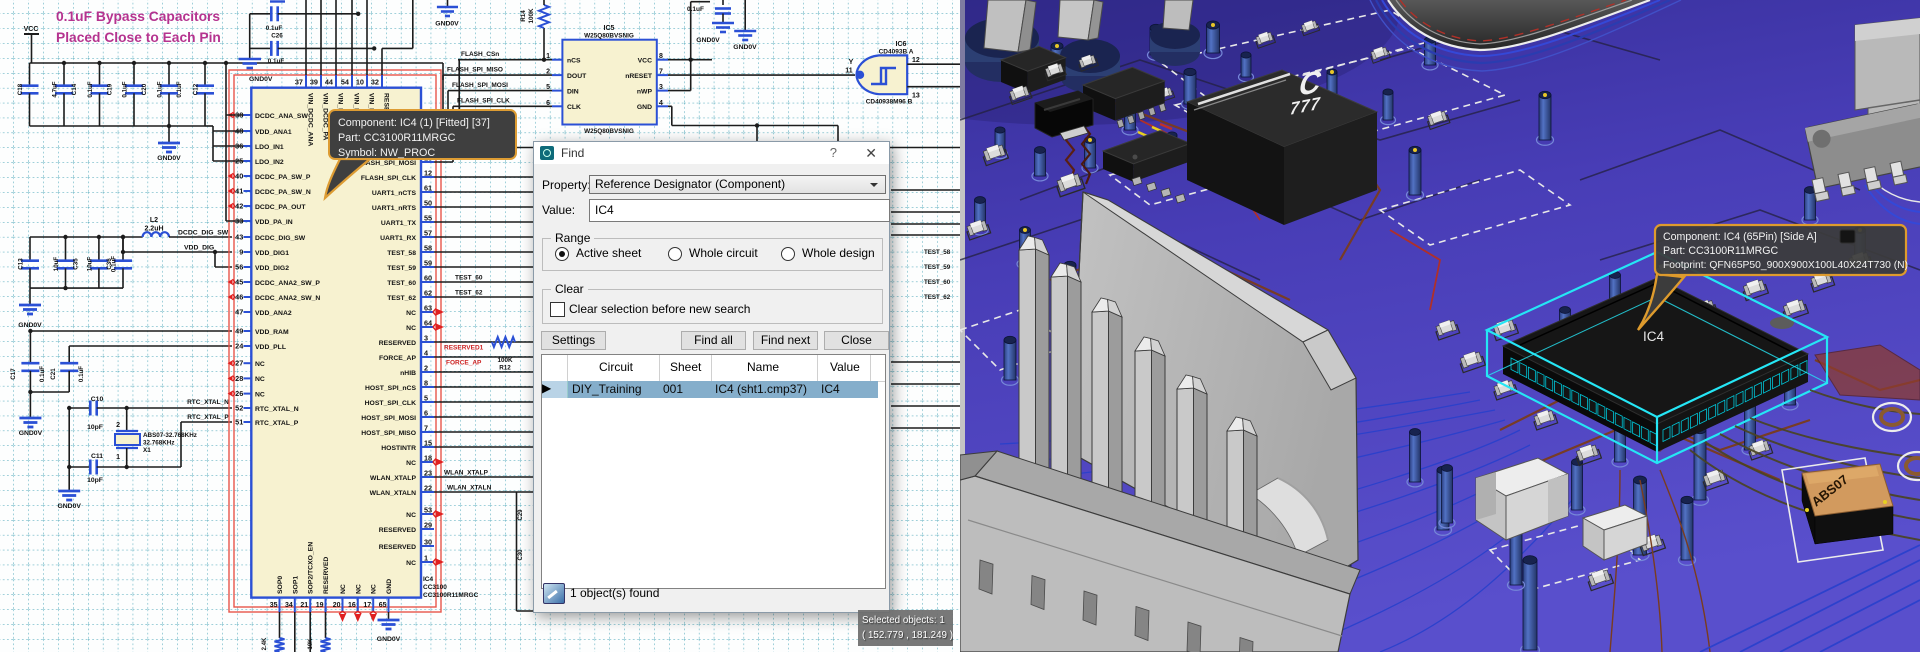 The height and width of the screenshot is (652, 1920). I want to click on svg-text: DCDC_PA_SW_P, so click(283, 177).